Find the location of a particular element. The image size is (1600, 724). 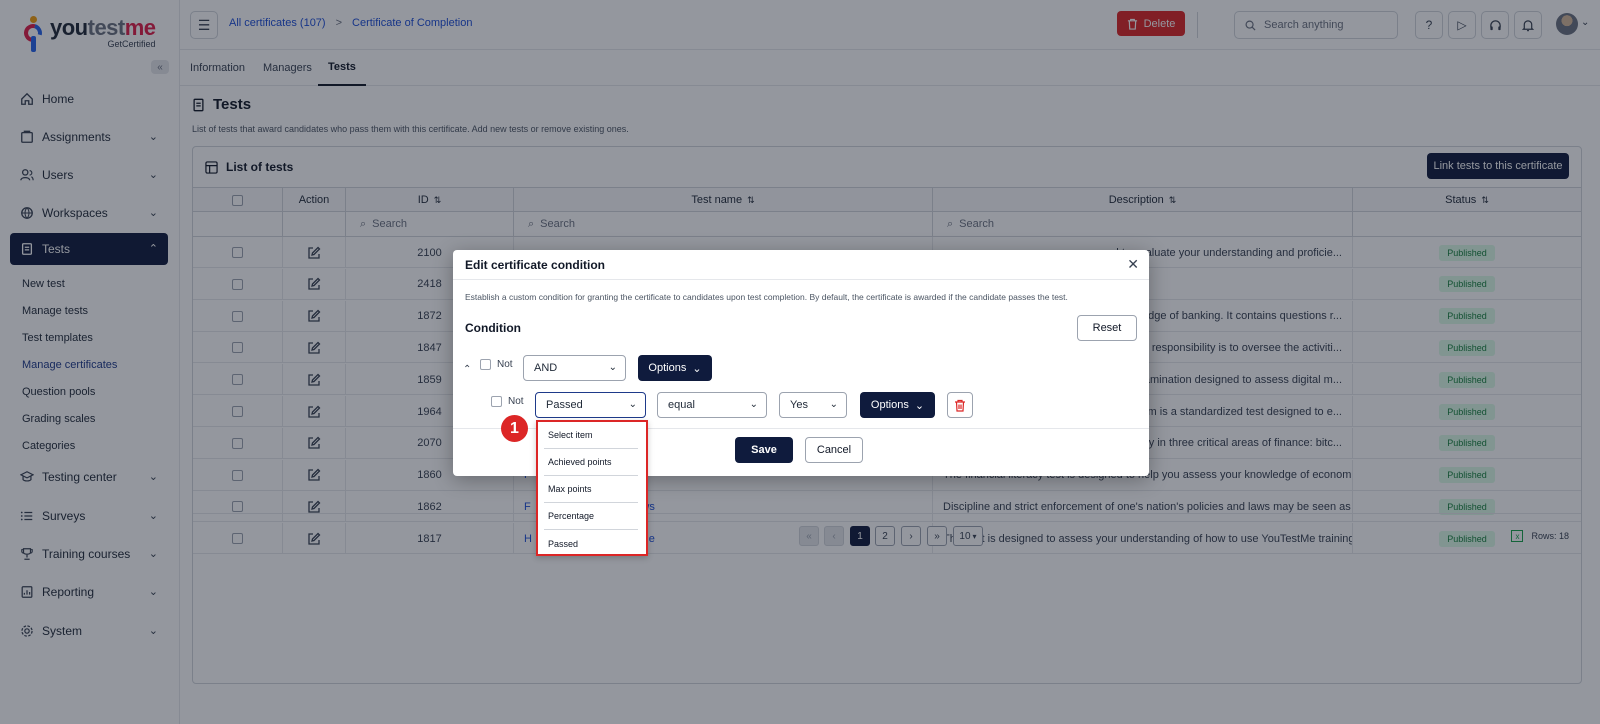

dialog-title: Edit certificate condition is located at coordinates (535, 265).